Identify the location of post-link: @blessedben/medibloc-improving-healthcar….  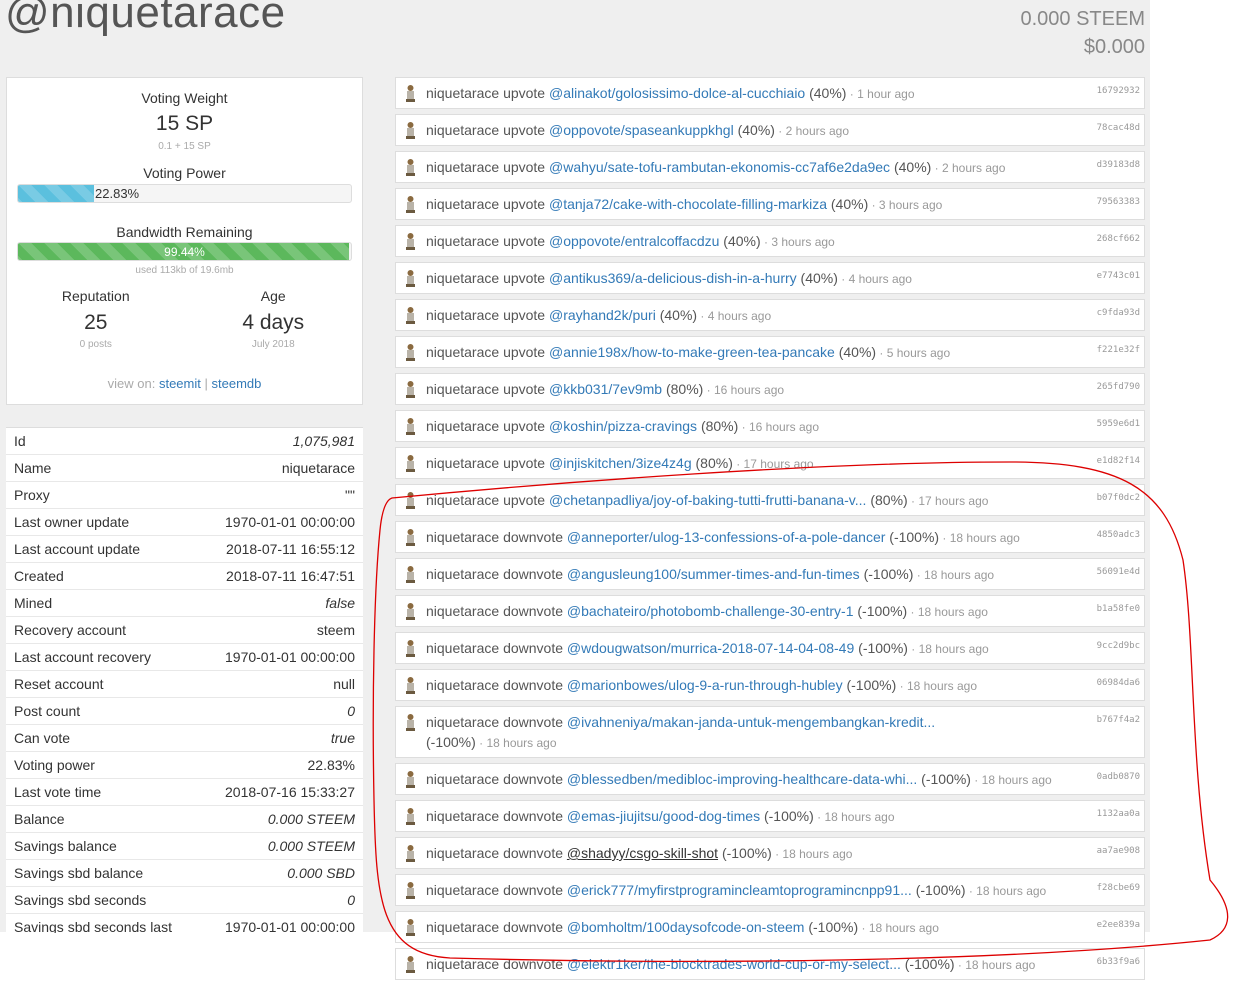
(742, 779).